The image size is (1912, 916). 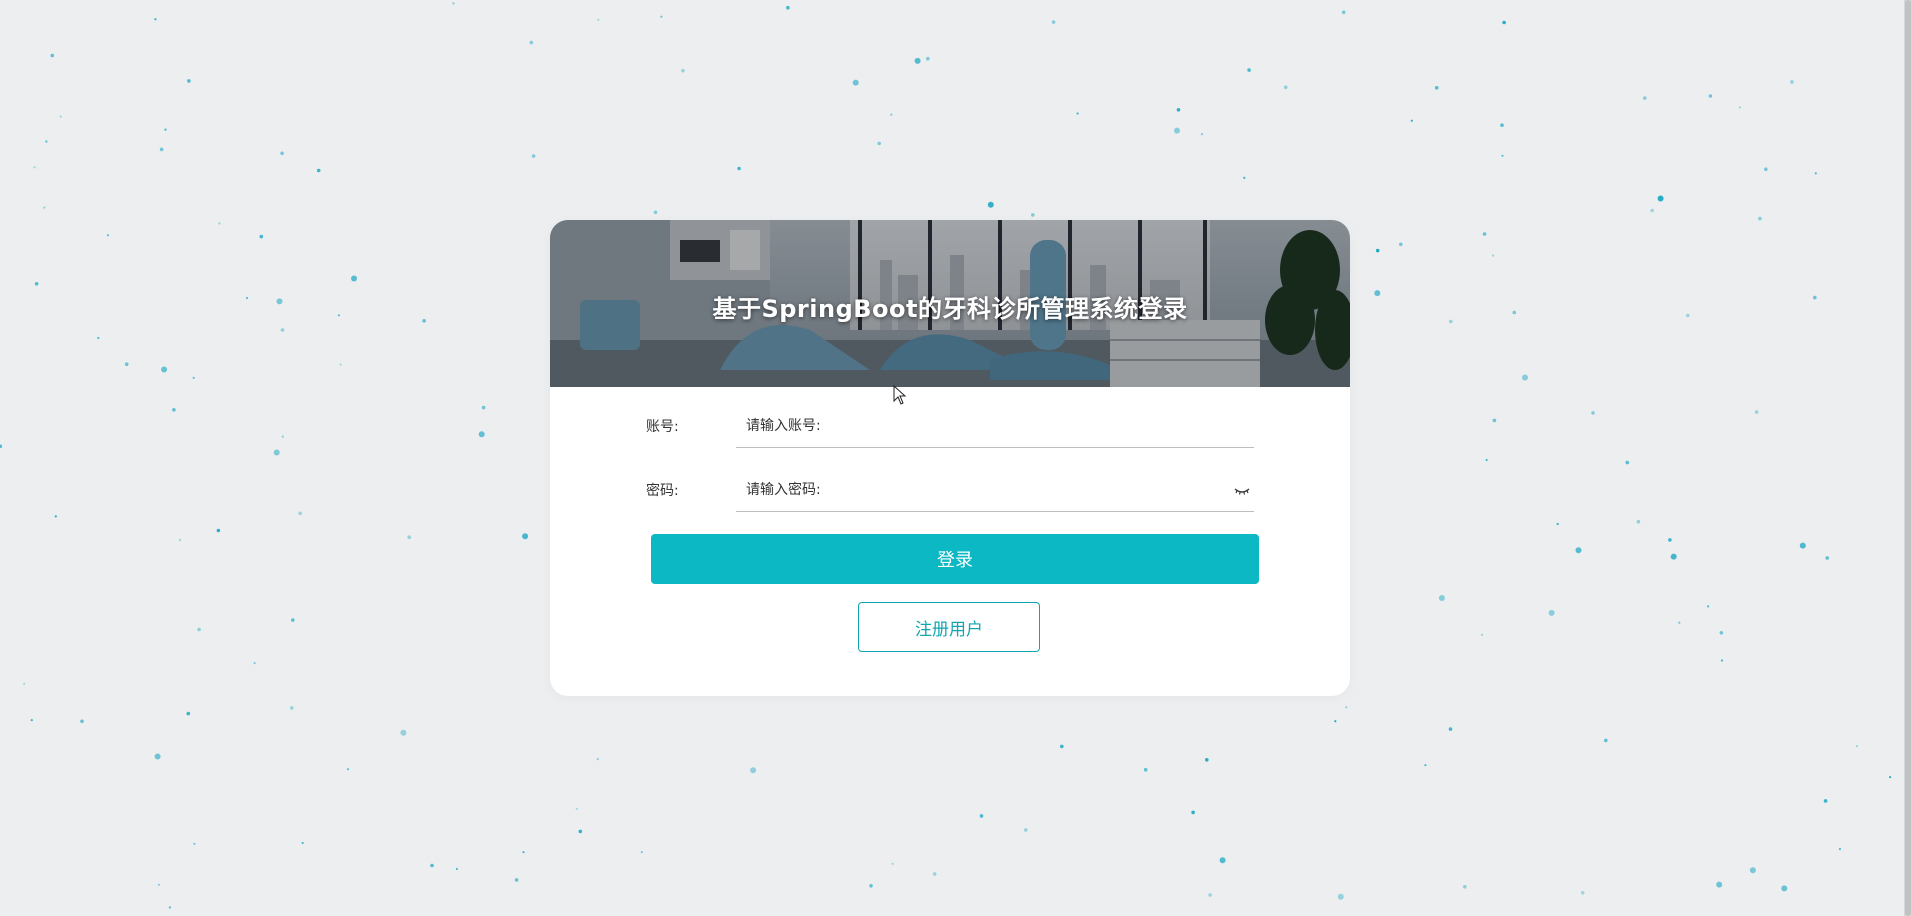 I want to click on scrollbar, so click(x=1908, y=458).